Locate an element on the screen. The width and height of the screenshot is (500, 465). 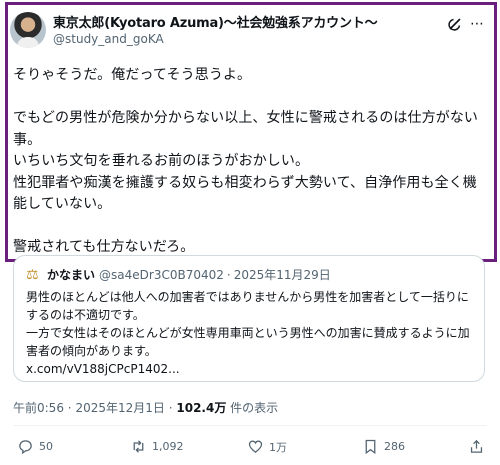
divider is located at coordinates (250, 425).